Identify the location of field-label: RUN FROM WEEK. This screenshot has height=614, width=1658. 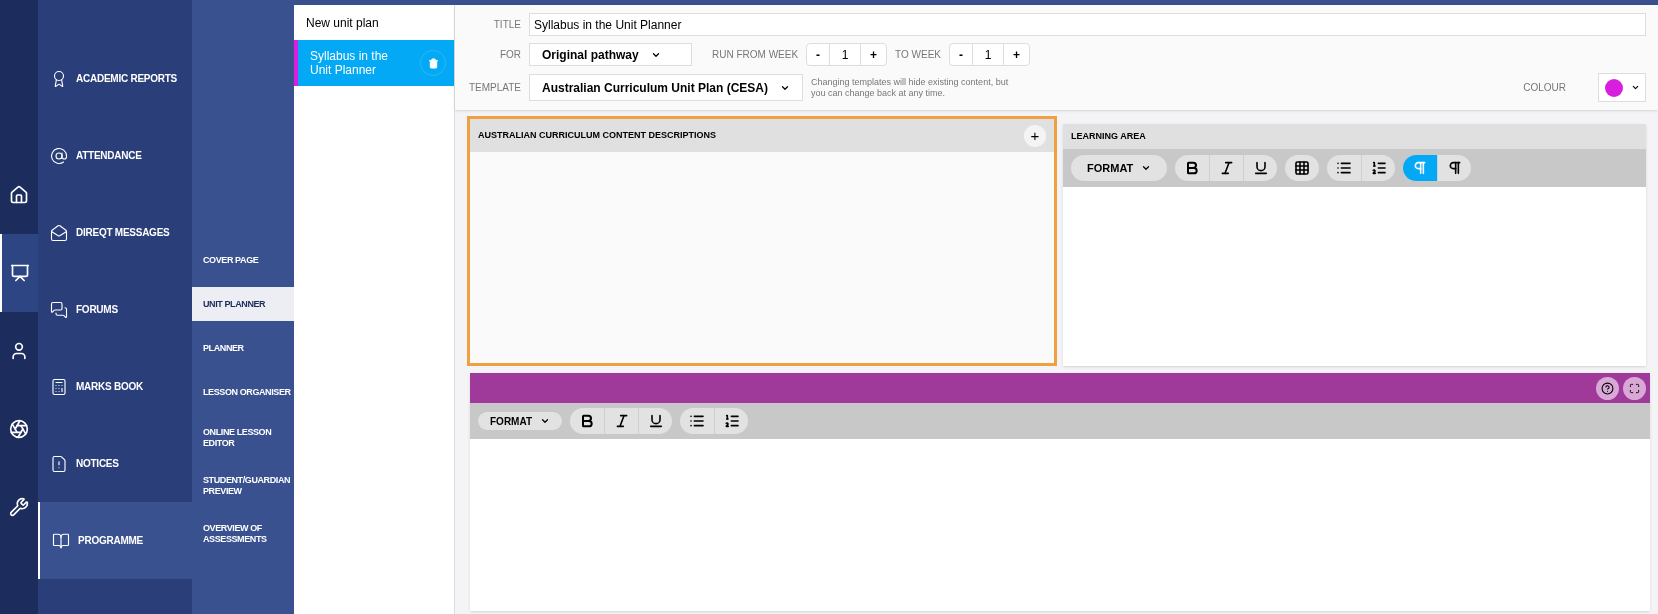
(755, 55).